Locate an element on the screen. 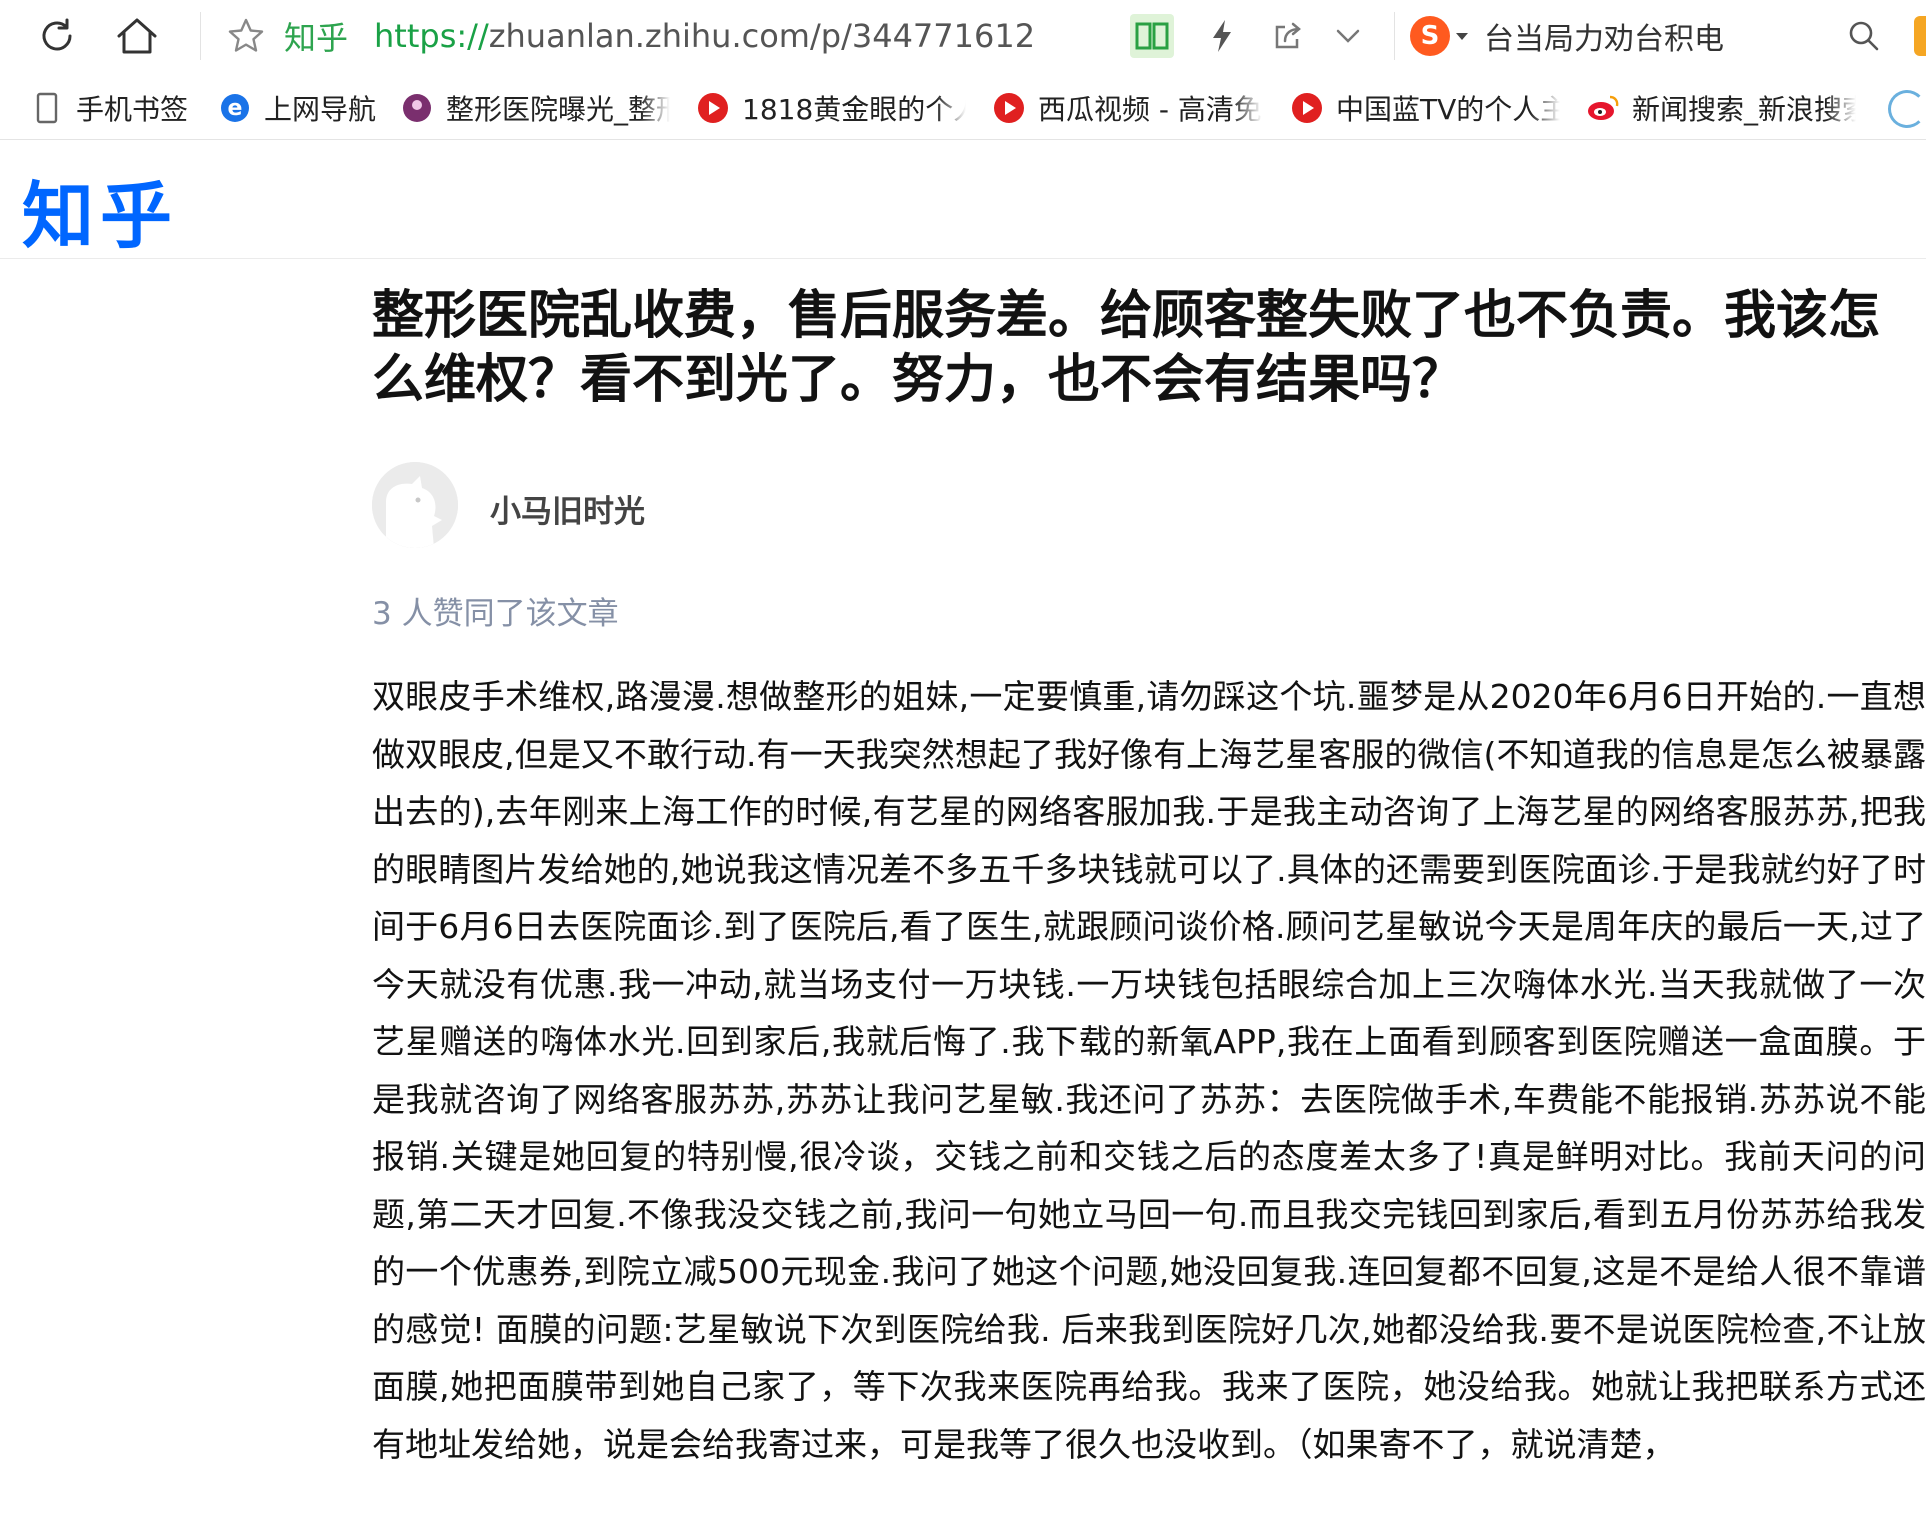 The width and height of the screenshot is (1926, 1519). phone-icon is located at coordinates (47, 108).